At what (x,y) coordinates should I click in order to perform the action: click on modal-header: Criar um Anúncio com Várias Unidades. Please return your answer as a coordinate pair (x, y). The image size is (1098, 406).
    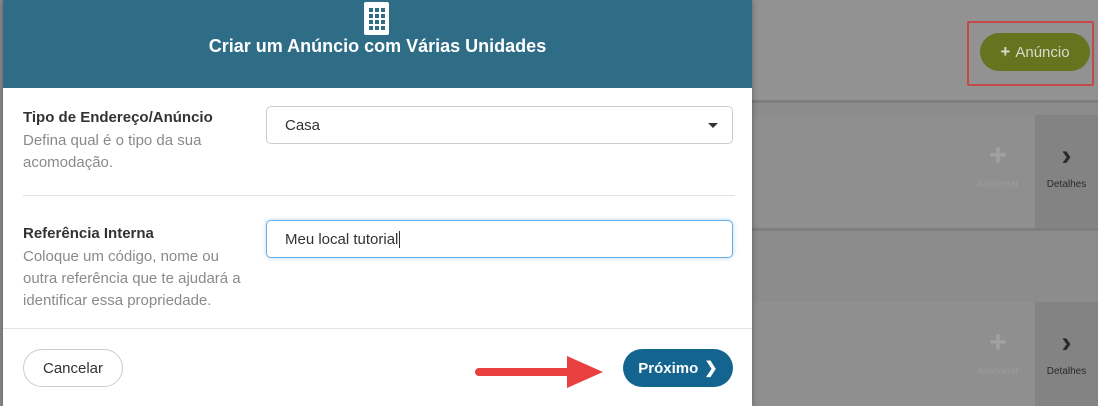
    Looking at the image, I should click on (377, 44).